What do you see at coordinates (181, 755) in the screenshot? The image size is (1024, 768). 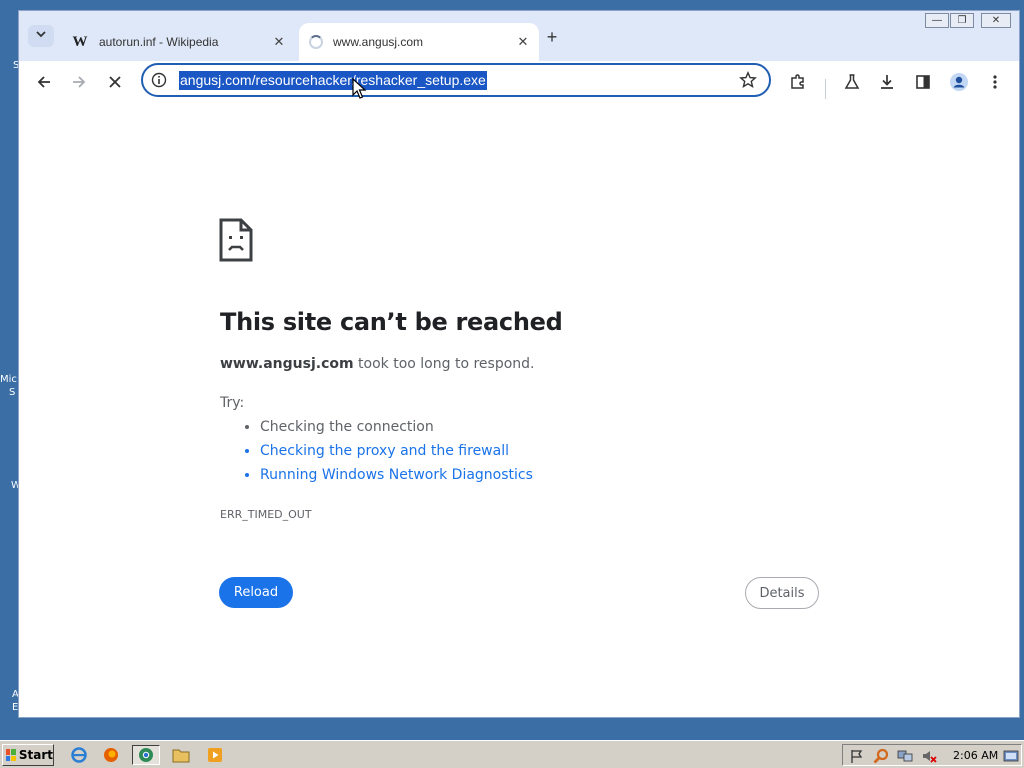 I see `file-explorer-icon` at bounding box center [181, 755].